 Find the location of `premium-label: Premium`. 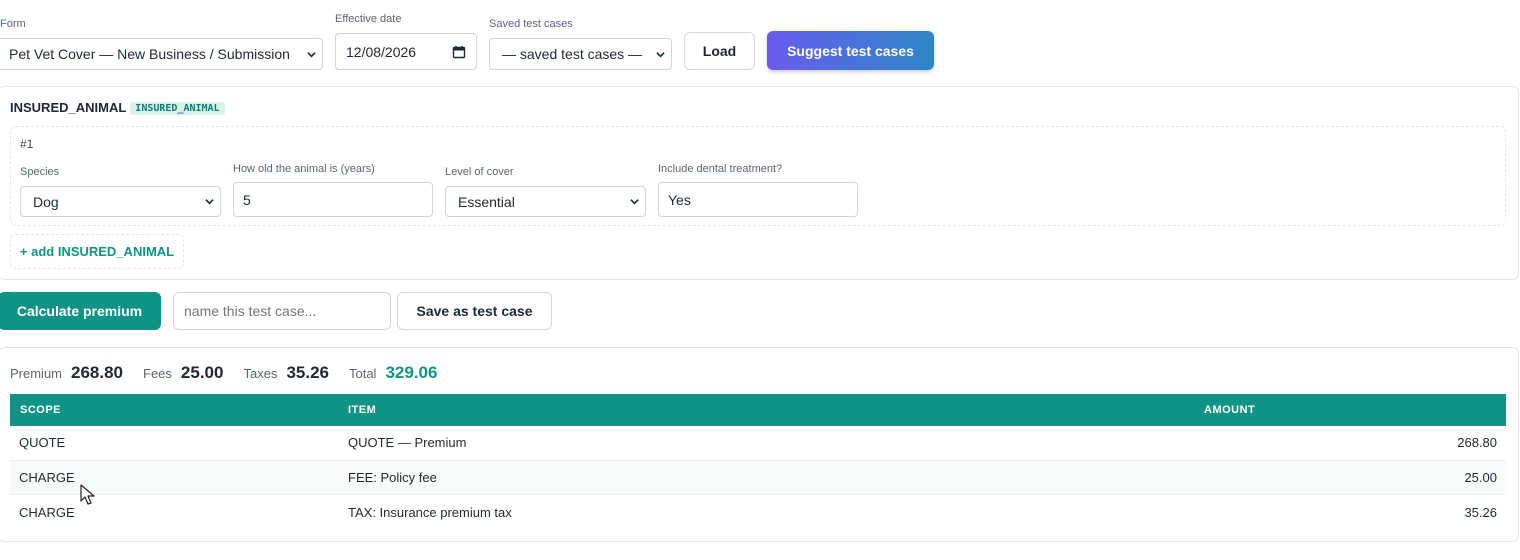

premium-label: Premium is located at coordinates (36, 373).